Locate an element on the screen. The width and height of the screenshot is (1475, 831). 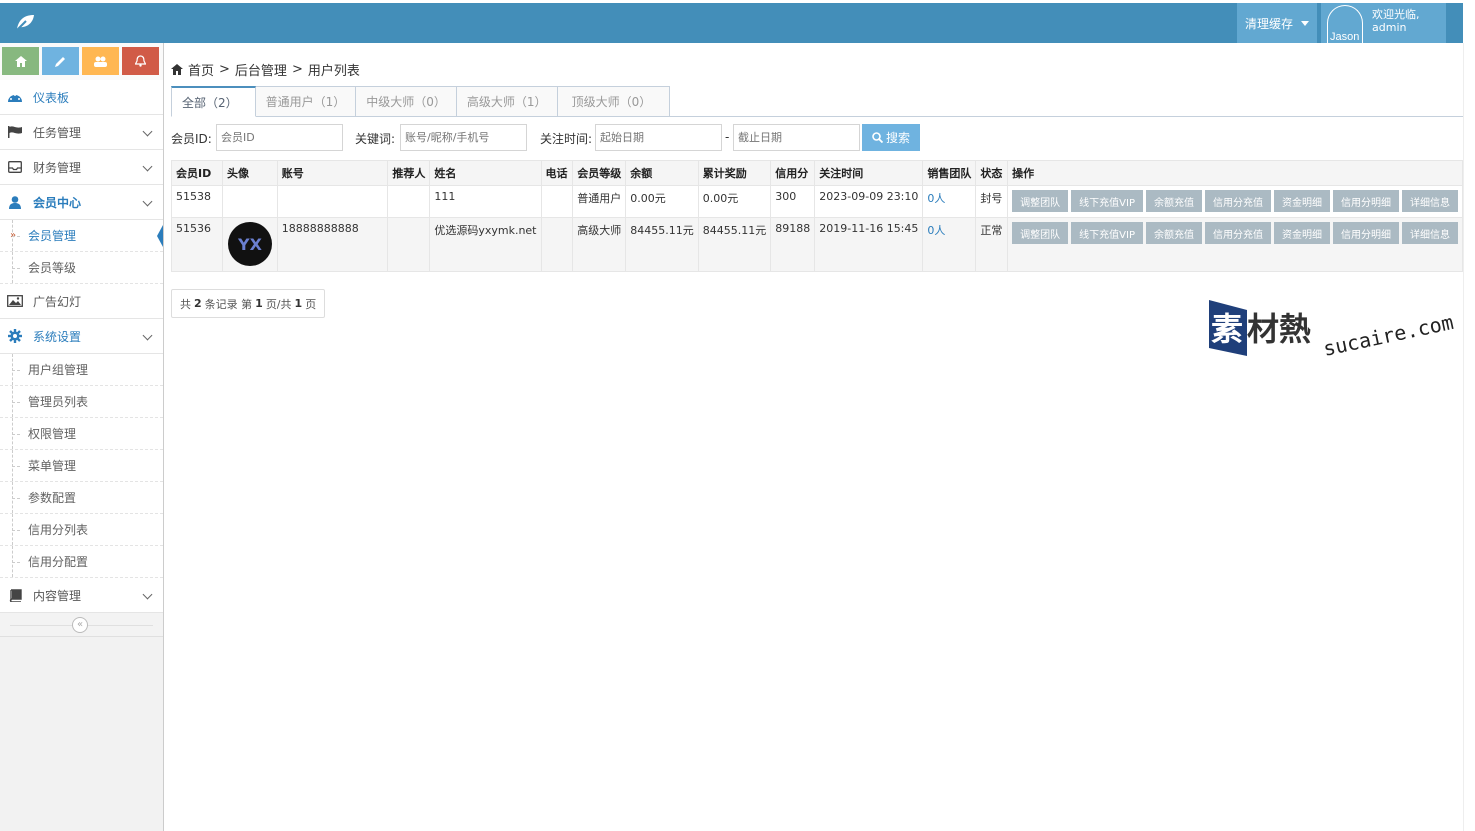
tab-intermediate-master: 中级大师（0） is located at coordinates (406, 101).